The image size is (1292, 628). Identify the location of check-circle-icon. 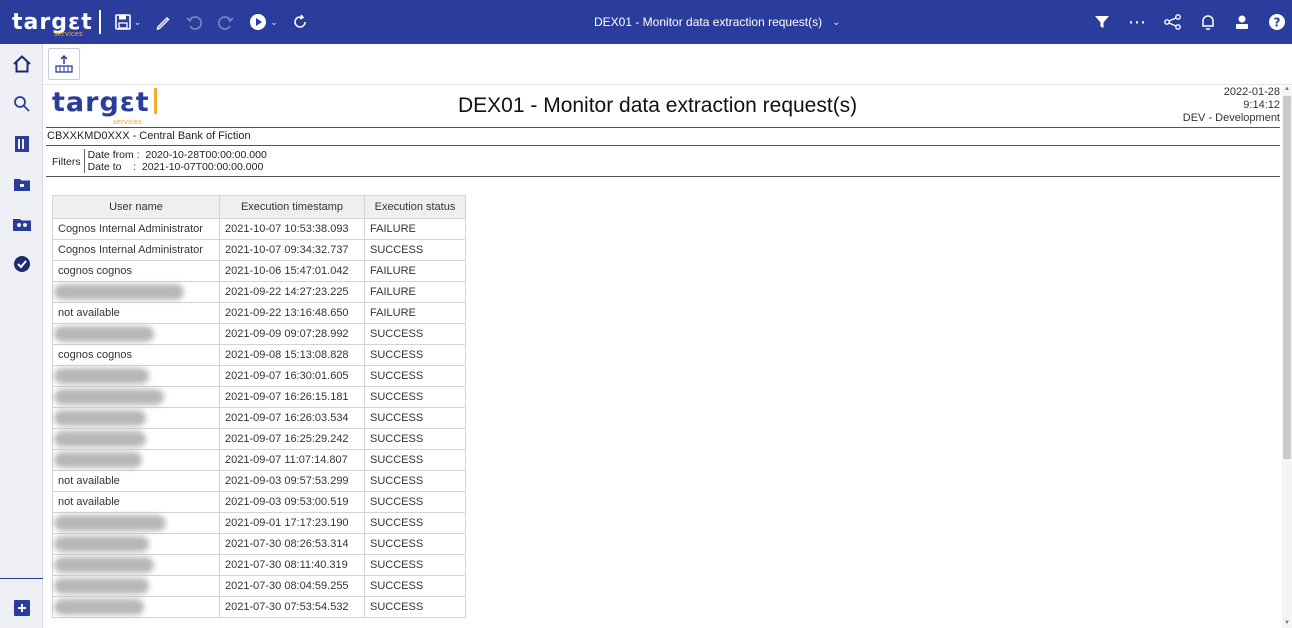
(21, 264).